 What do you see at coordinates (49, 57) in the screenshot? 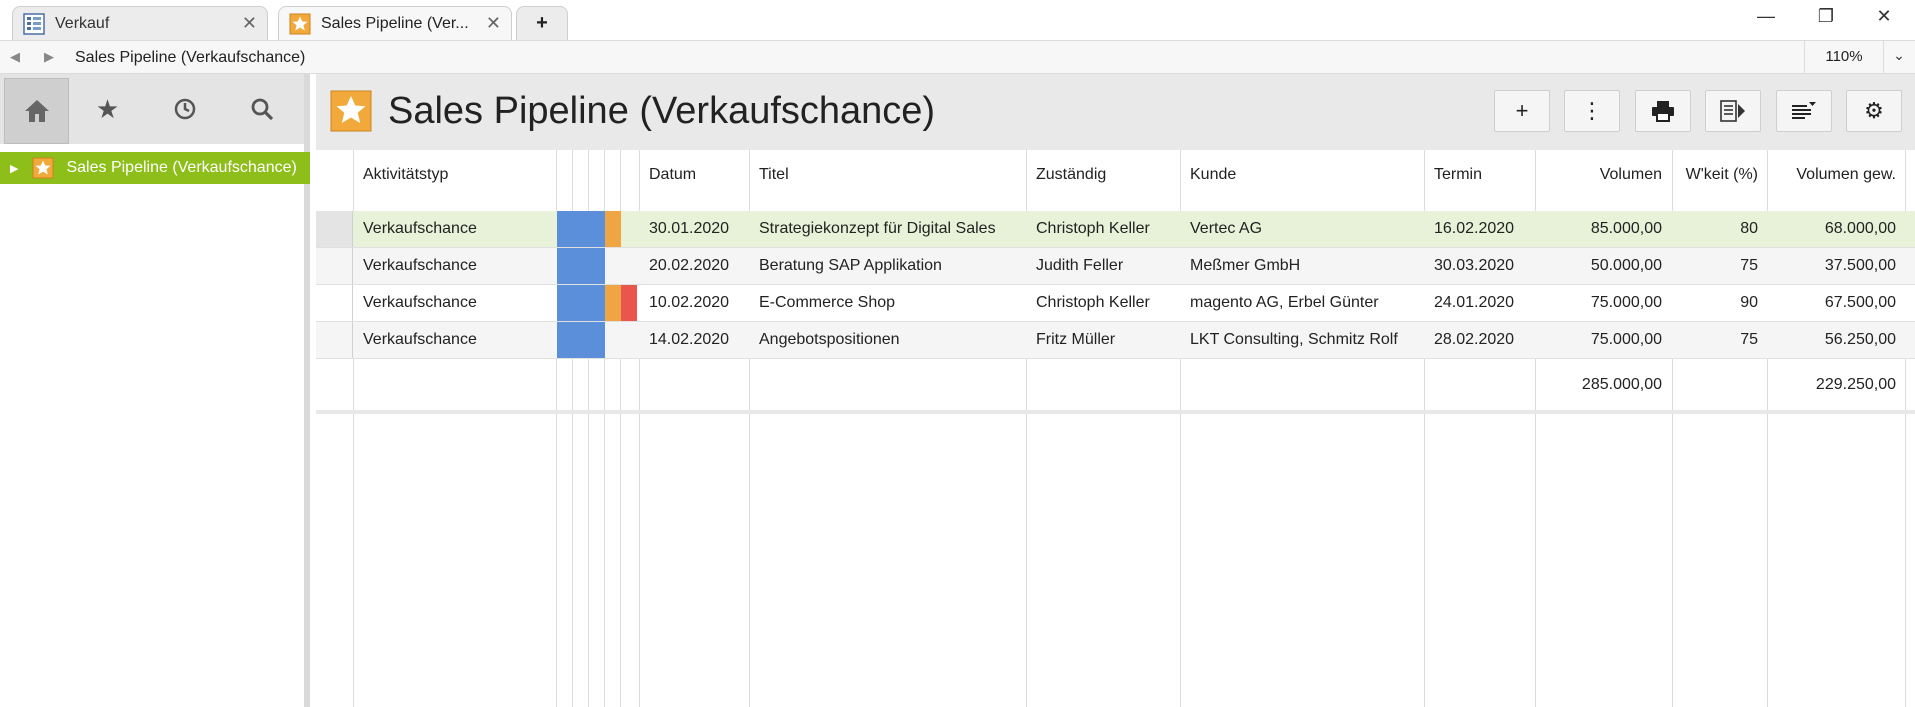
I see `forward-icon: ▶` at bounding box center [49, 57].